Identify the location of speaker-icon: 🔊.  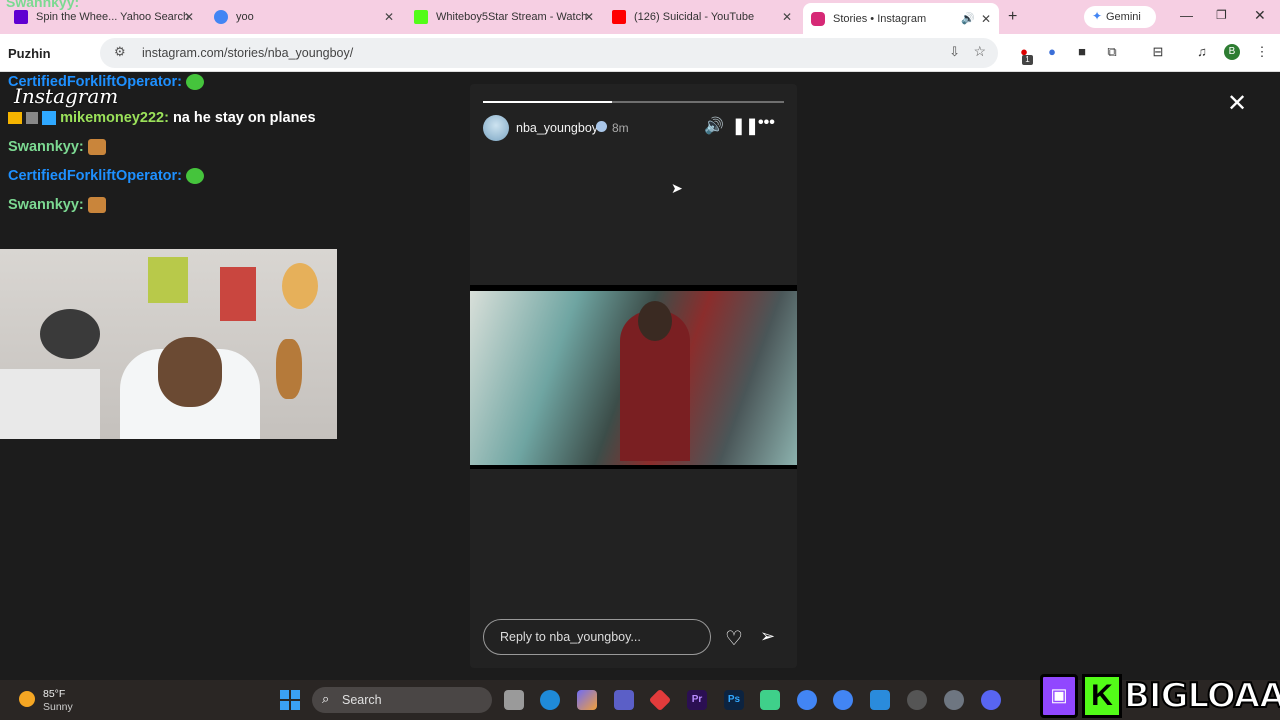
(714, 126).